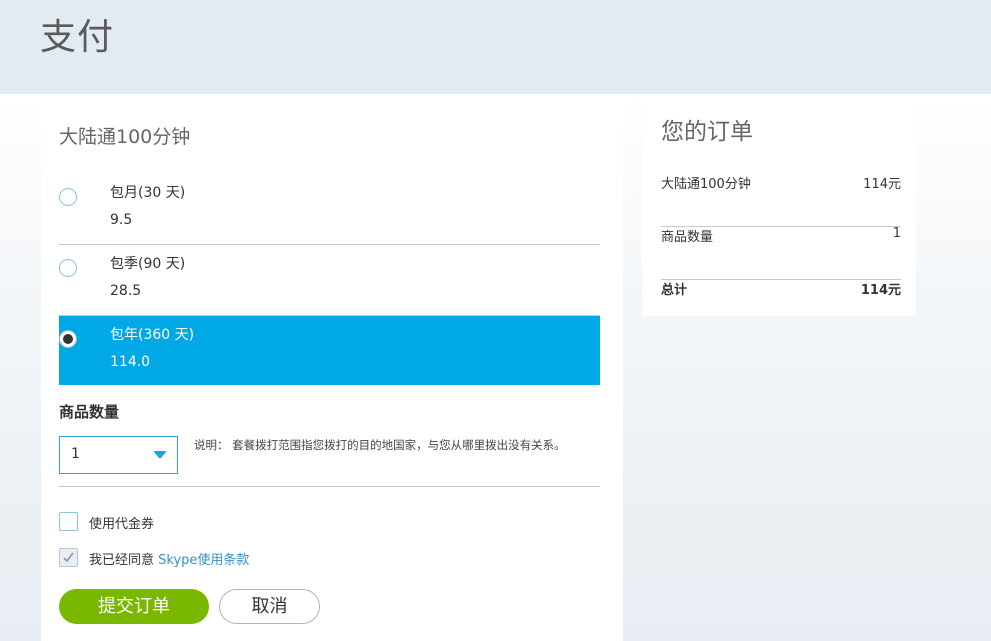 The width and height of the screenshot is (991, 641). I want to click on order-title: 您的订单, so click(707, 132).